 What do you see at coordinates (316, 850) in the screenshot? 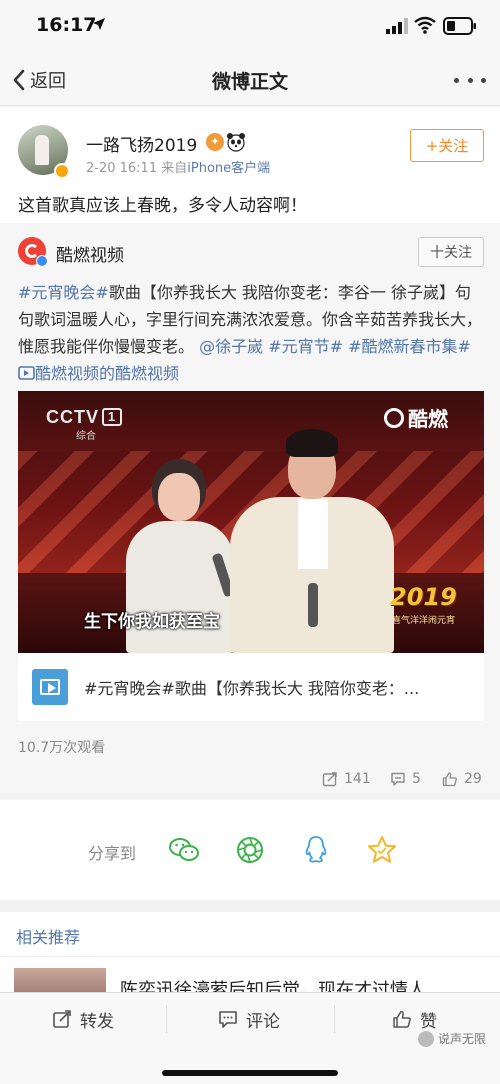
I see `qq-icon` at bounding box center [316, 850].